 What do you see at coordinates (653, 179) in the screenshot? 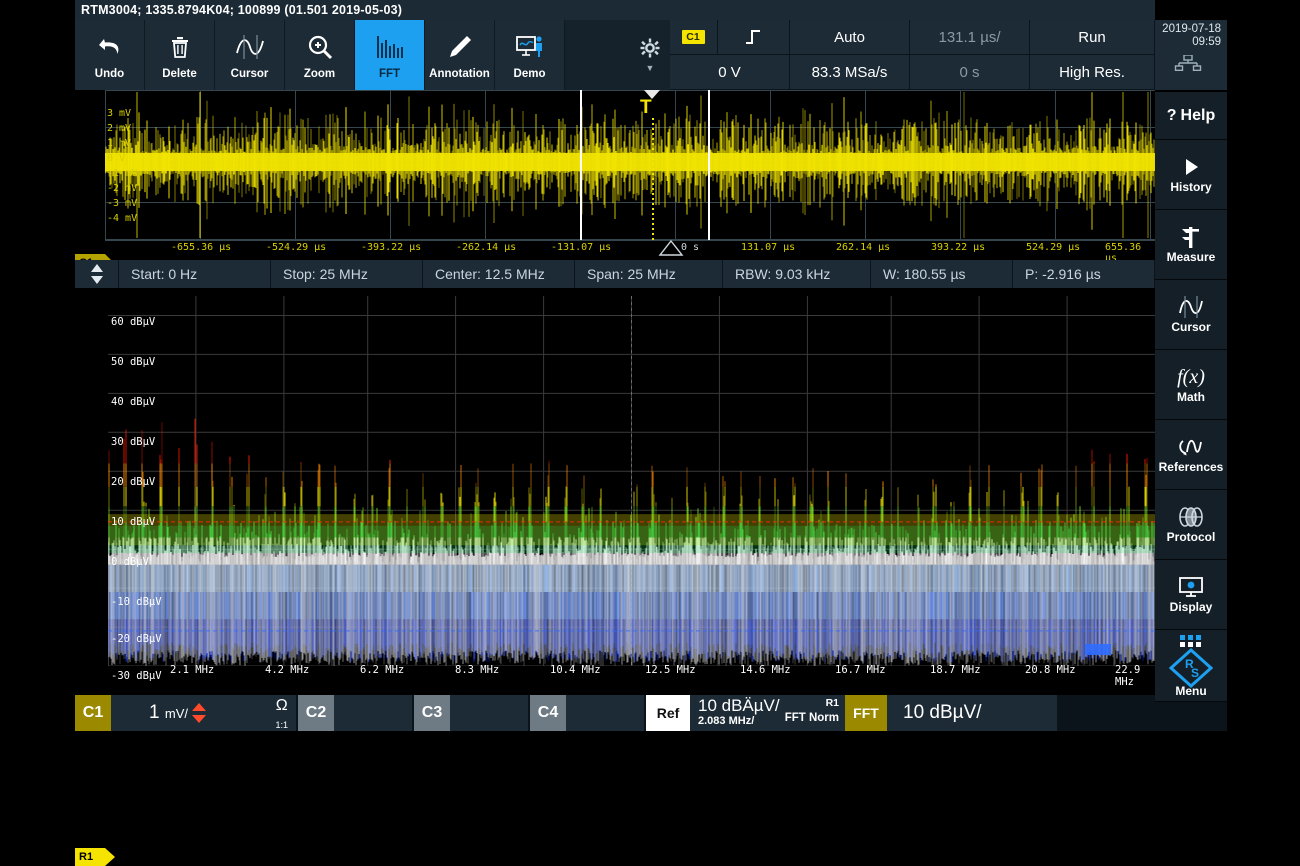
I see `trigger-level-line` at bounding box center [653, 179].